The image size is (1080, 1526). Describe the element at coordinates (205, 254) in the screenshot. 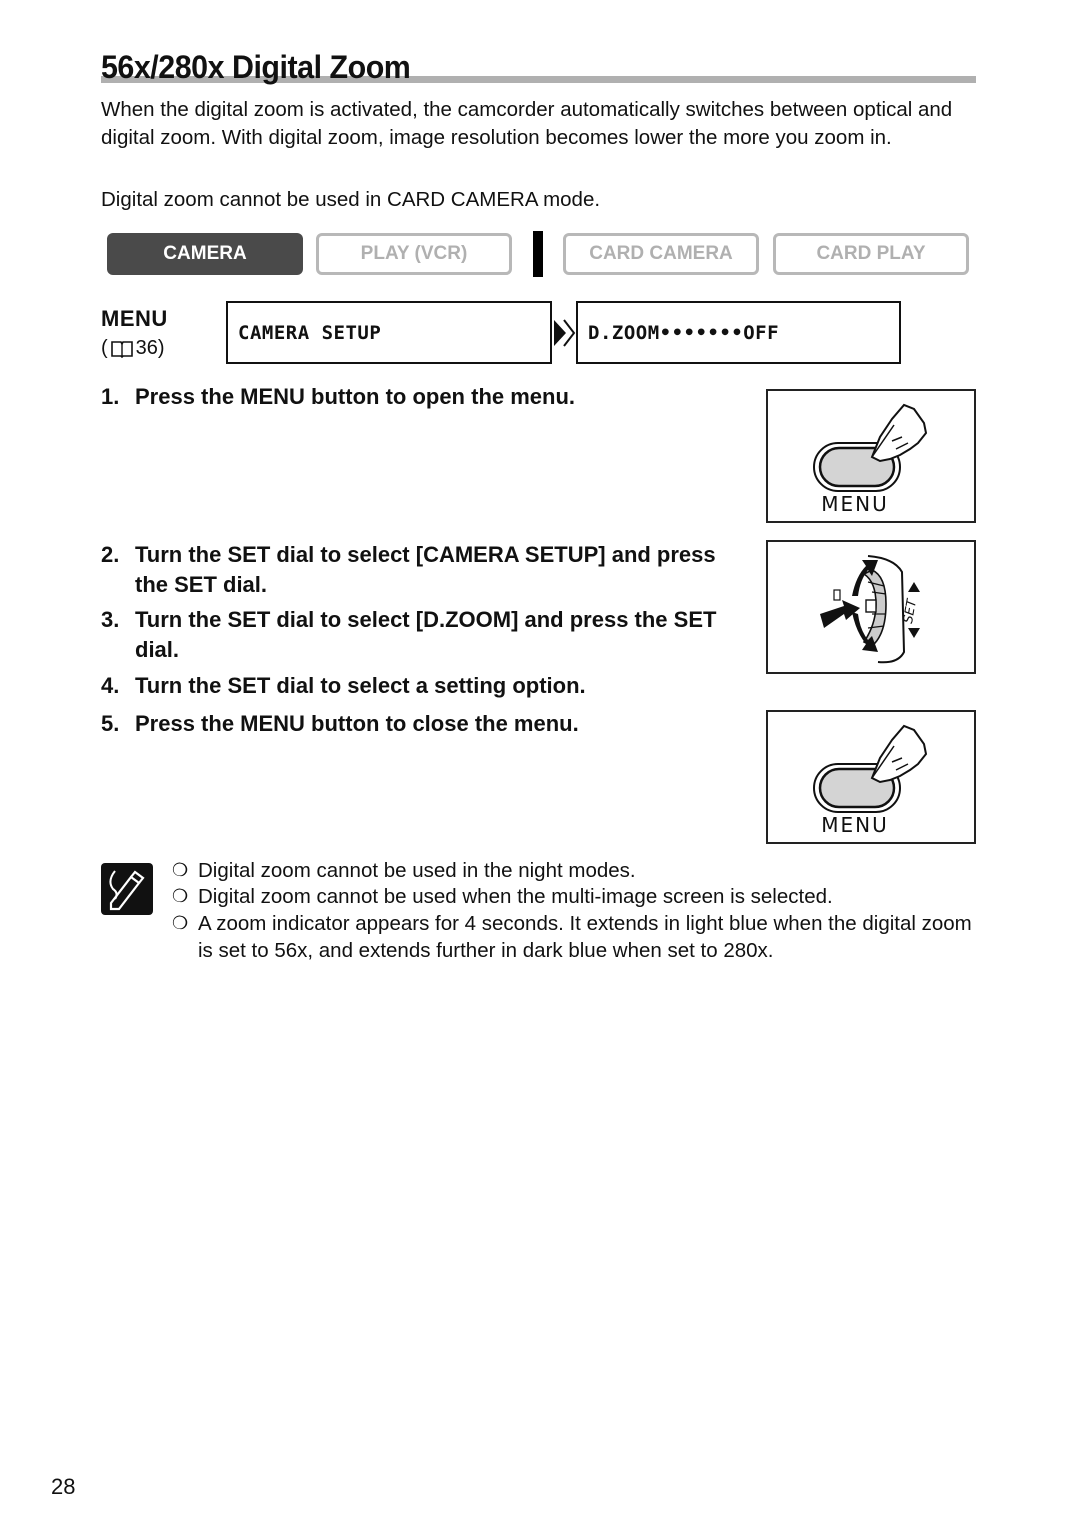

I see `mode-camera: CAMERA` at that location.